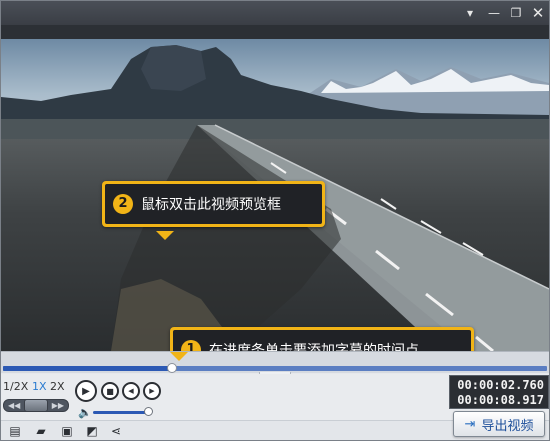 This screenshot has height=441, width=550. I want to click on callout-inner: 1 在进度条单击要添加字幕的时间点, so click(322, 340).